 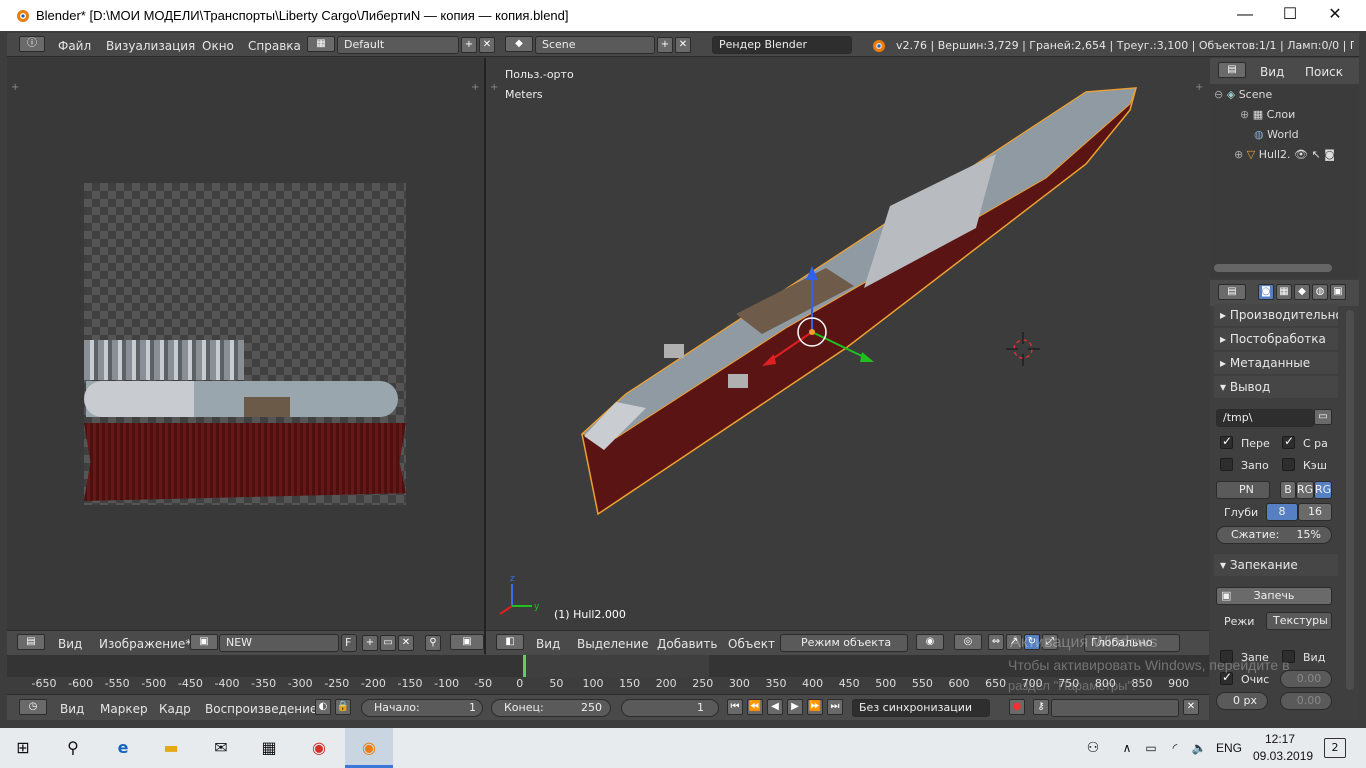 I want to click on remove-layout-icon: ✕, so click(x=487, y=45).